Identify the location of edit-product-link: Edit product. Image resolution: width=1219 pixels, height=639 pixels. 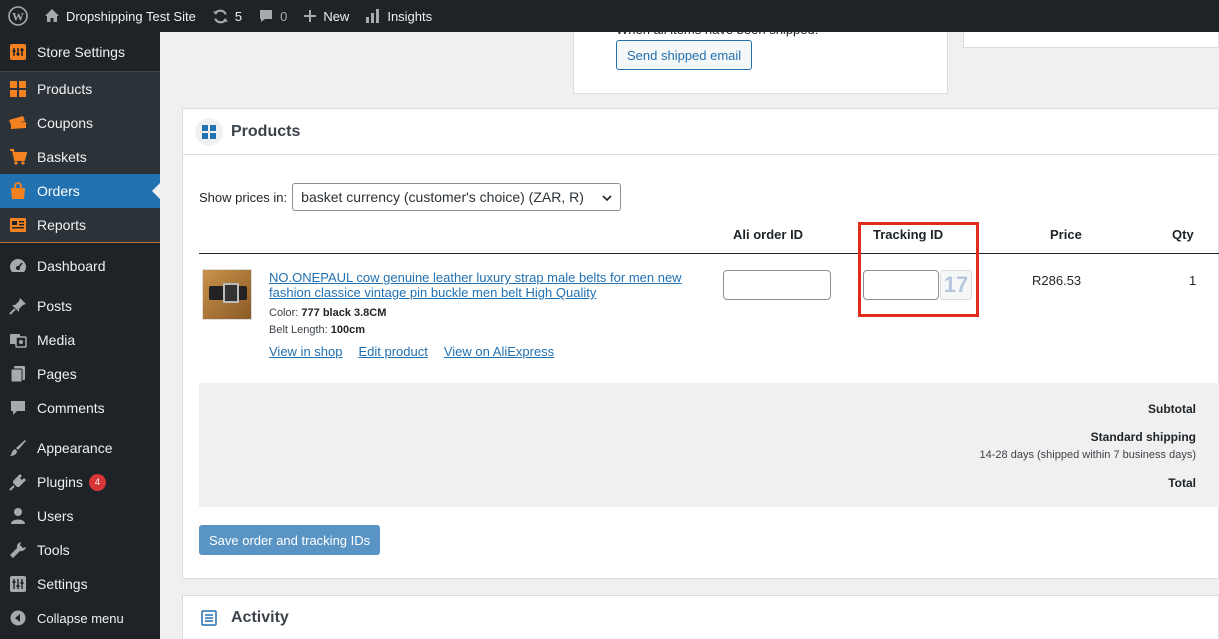
(392, 351).